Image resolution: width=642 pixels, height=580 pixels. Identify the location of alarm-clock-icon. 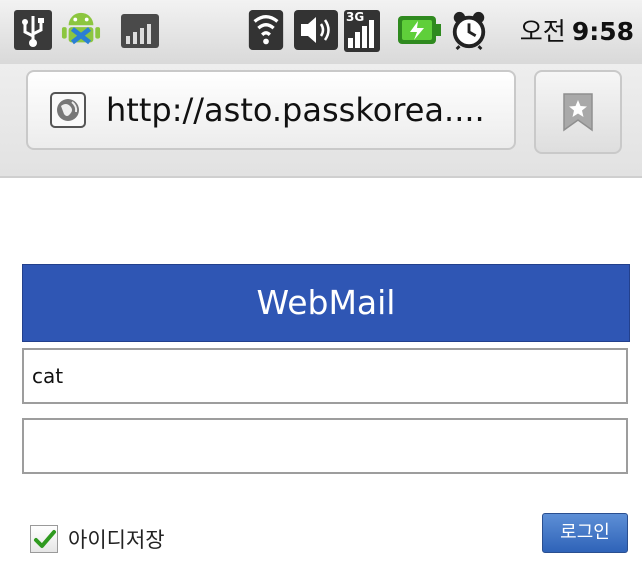
(469, 30).